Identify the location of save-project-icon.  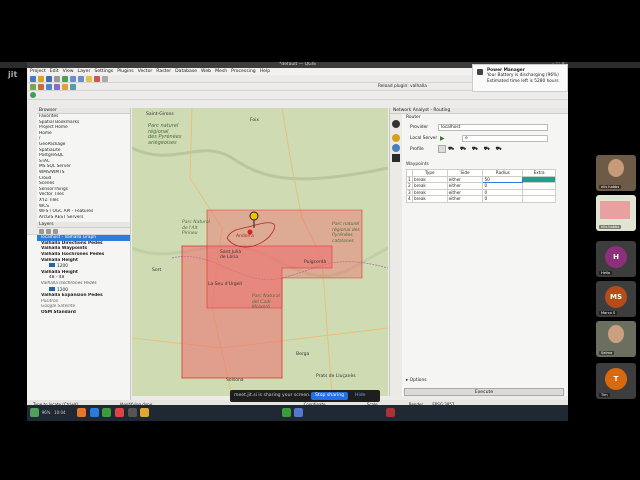
(49, 78).